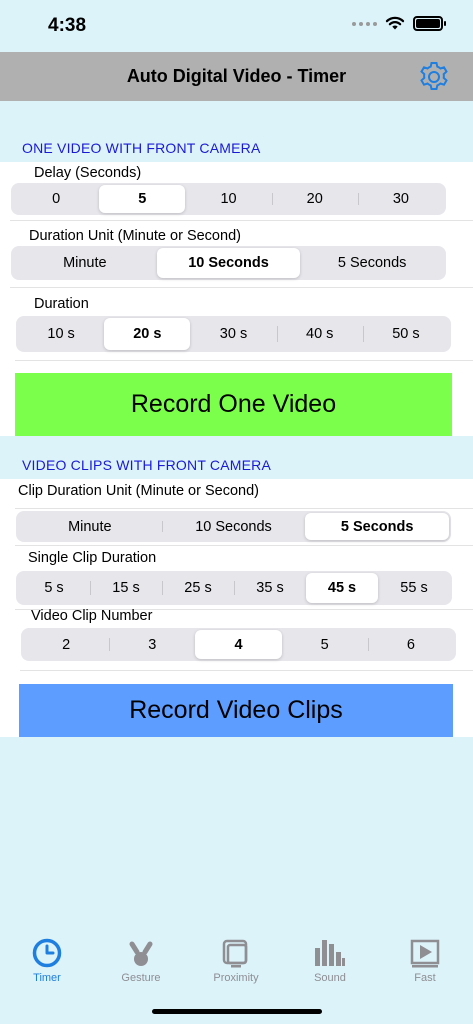 This screenshot has height=1024, width=473. What do you see at coordinates (425, 953) in the screenshot?
I see `play-icon` at bounding box center [425, 953].